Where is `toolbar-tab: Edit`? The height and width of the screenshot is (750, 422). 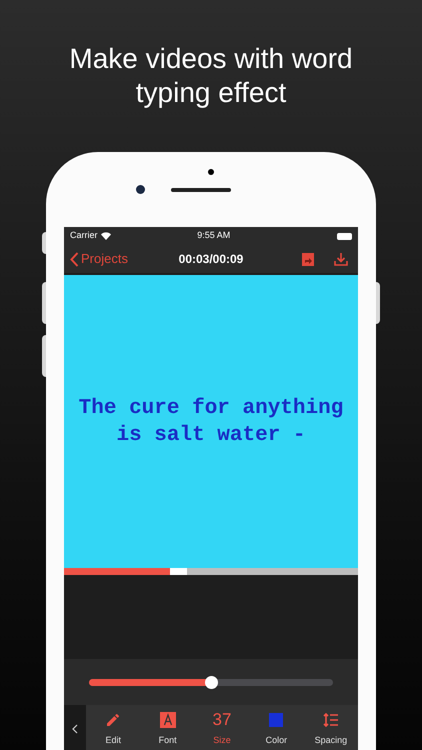
toolbar-tab: Edit is located at coordinates (113, 727).